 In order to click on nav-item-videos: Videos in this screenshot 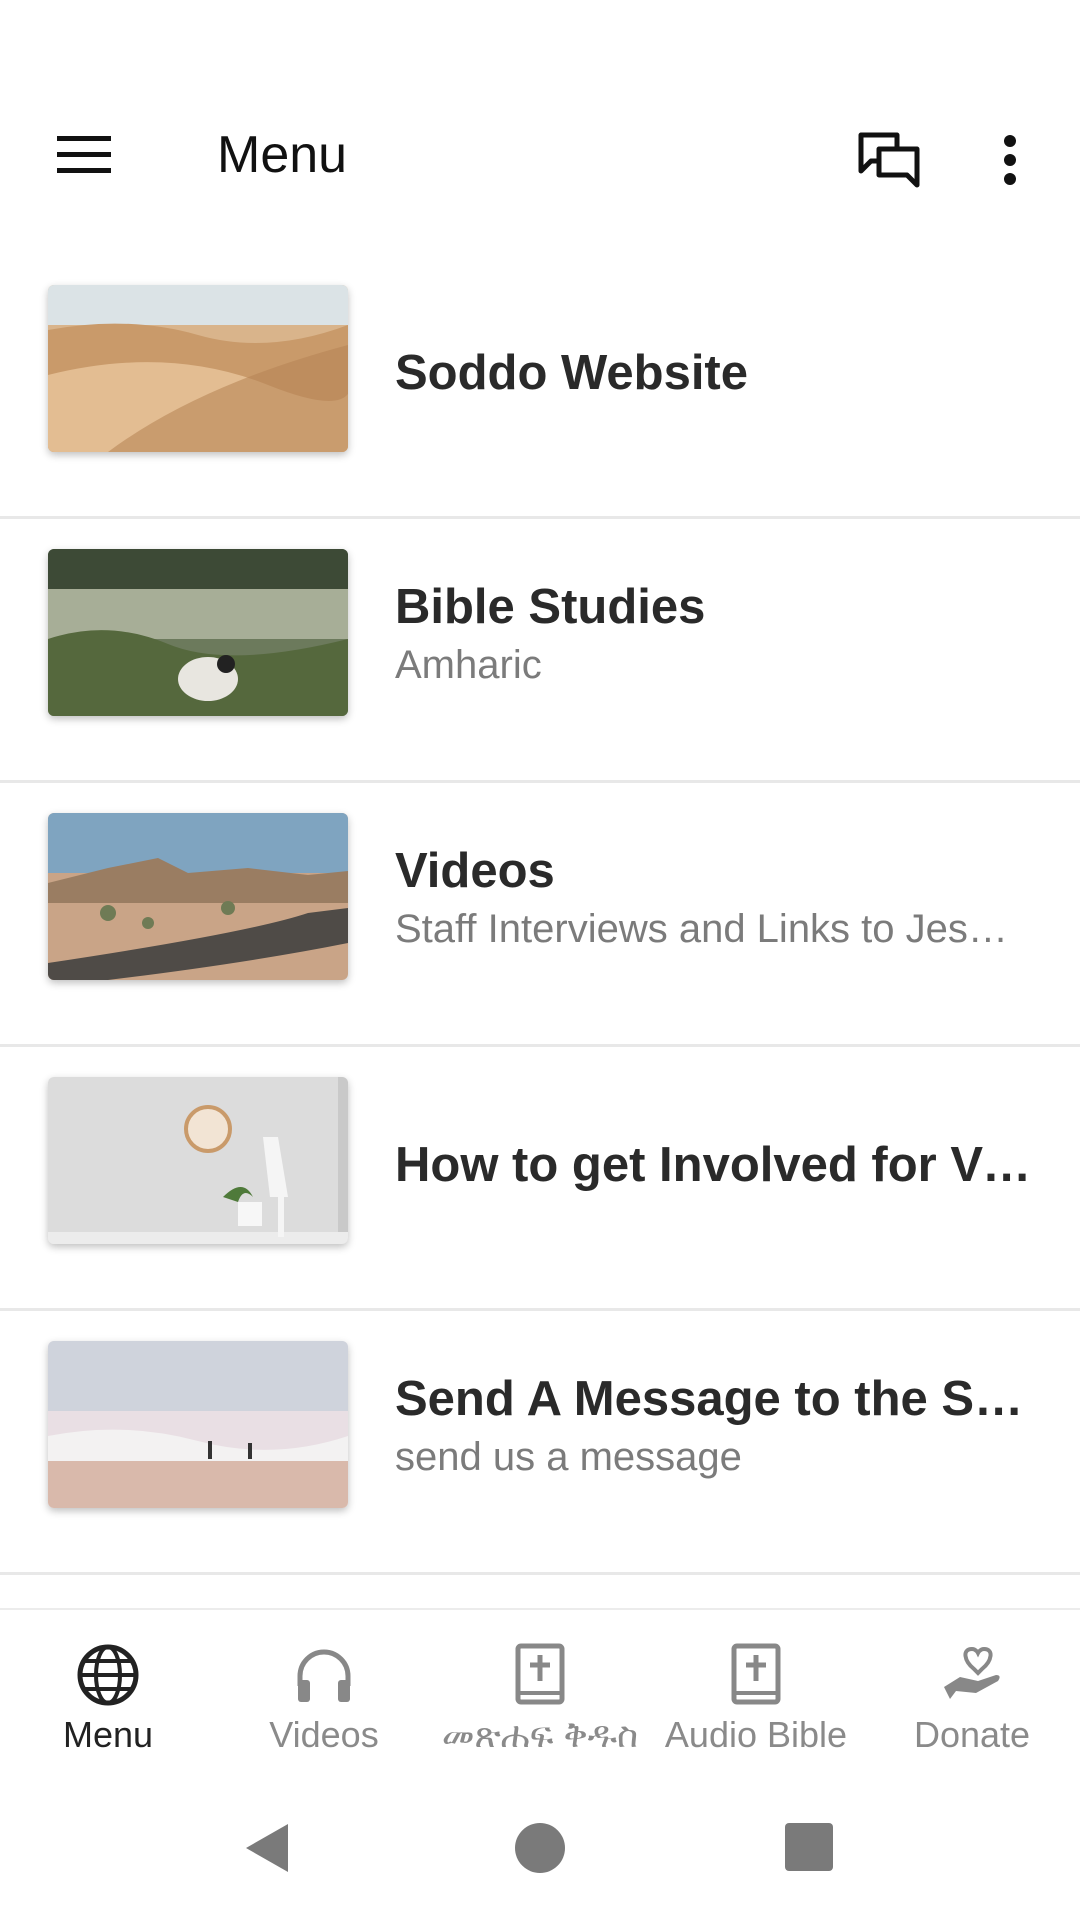, I will do `click(324, 1694)`.